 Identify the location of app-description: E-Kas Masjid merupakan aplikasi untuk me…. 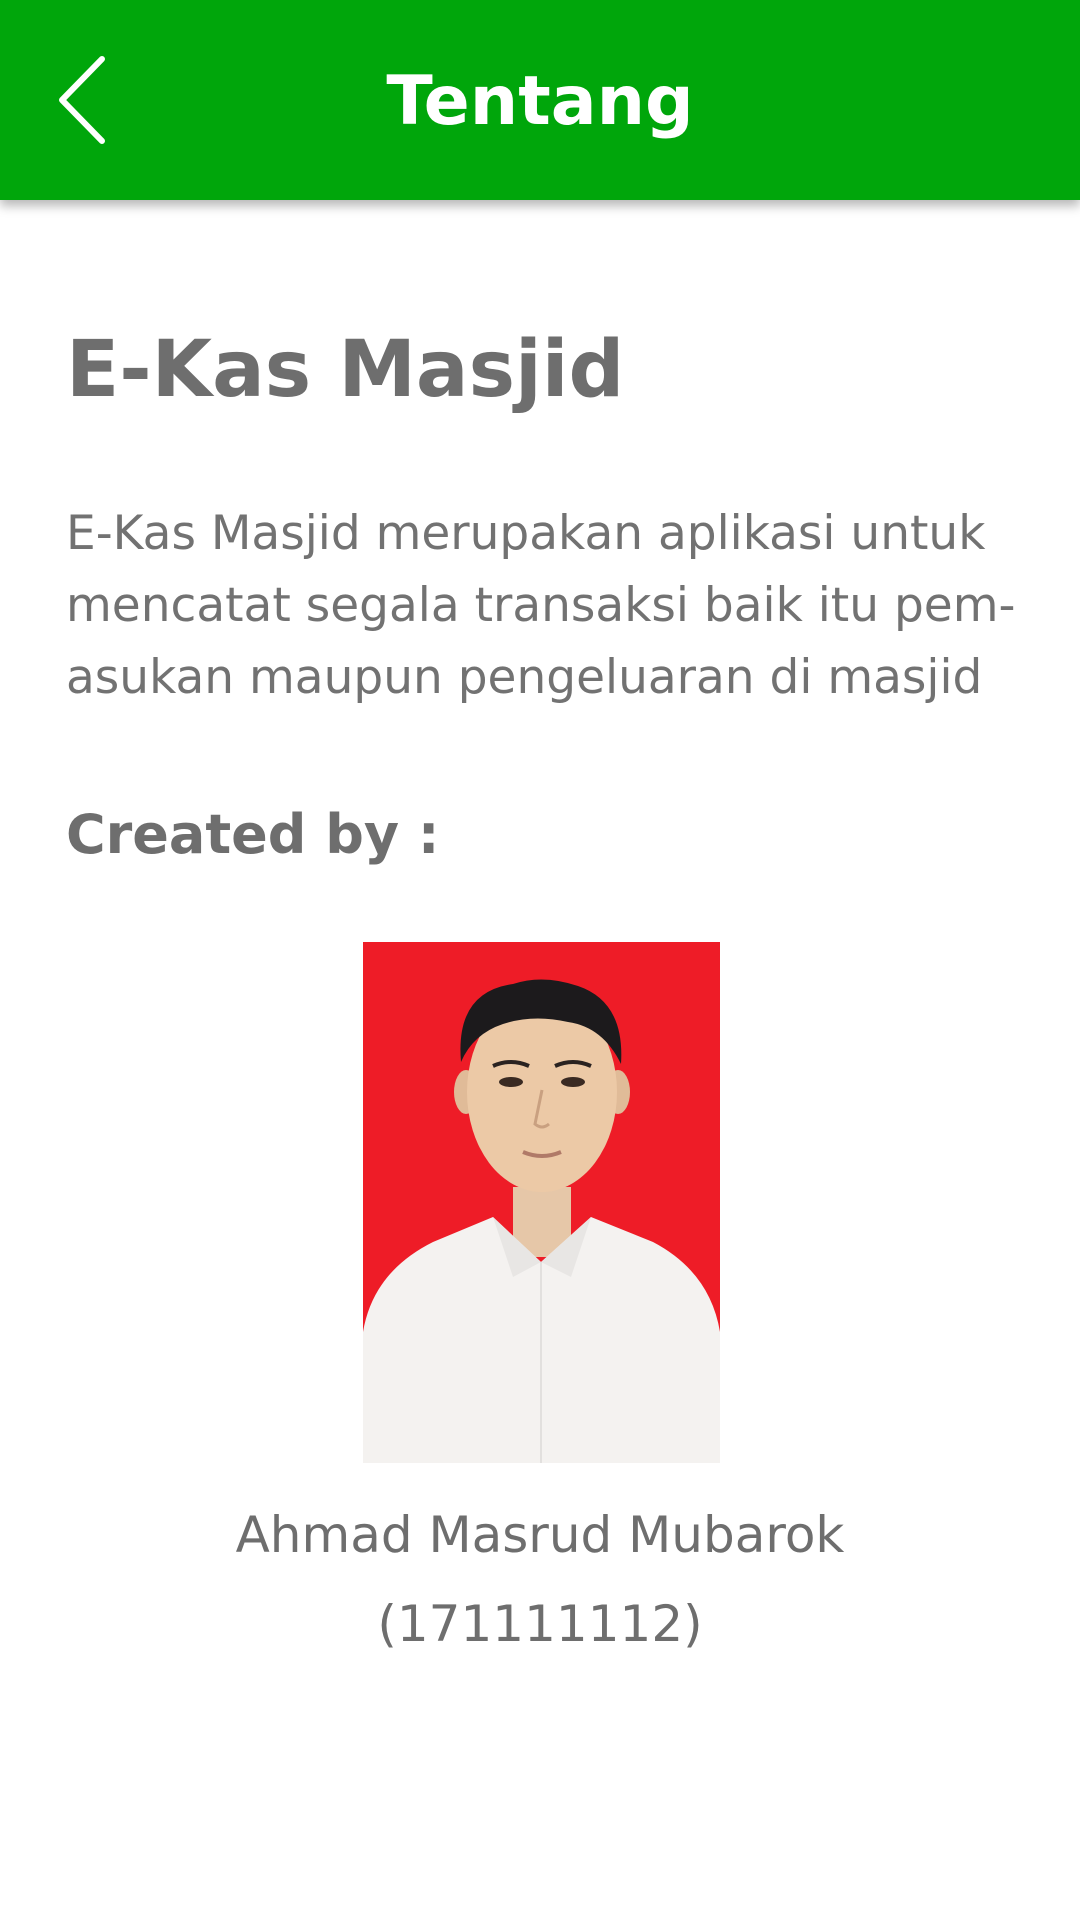
(546, 606).